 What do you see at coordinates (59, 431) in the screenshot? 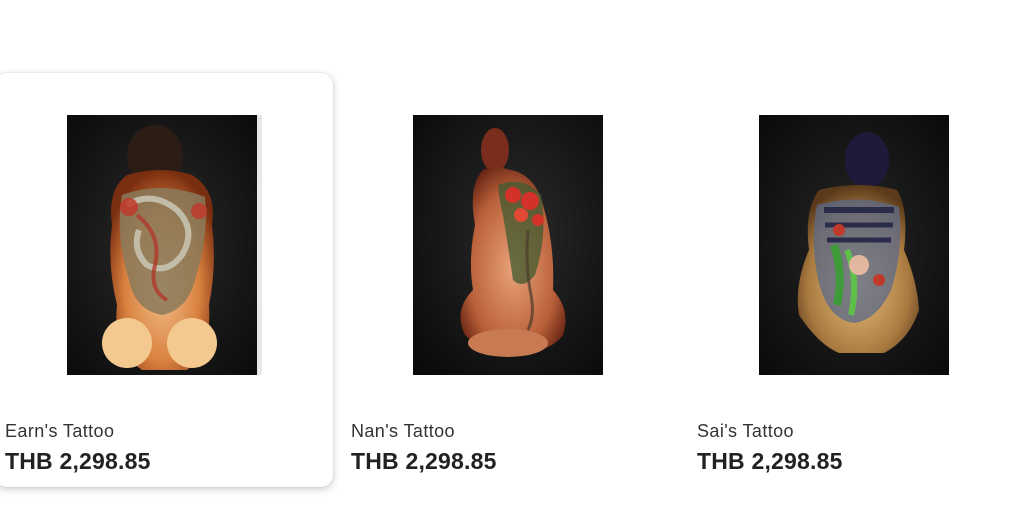
I see `product-title: Earn's Tattoo` at bounding box center [59, 431].